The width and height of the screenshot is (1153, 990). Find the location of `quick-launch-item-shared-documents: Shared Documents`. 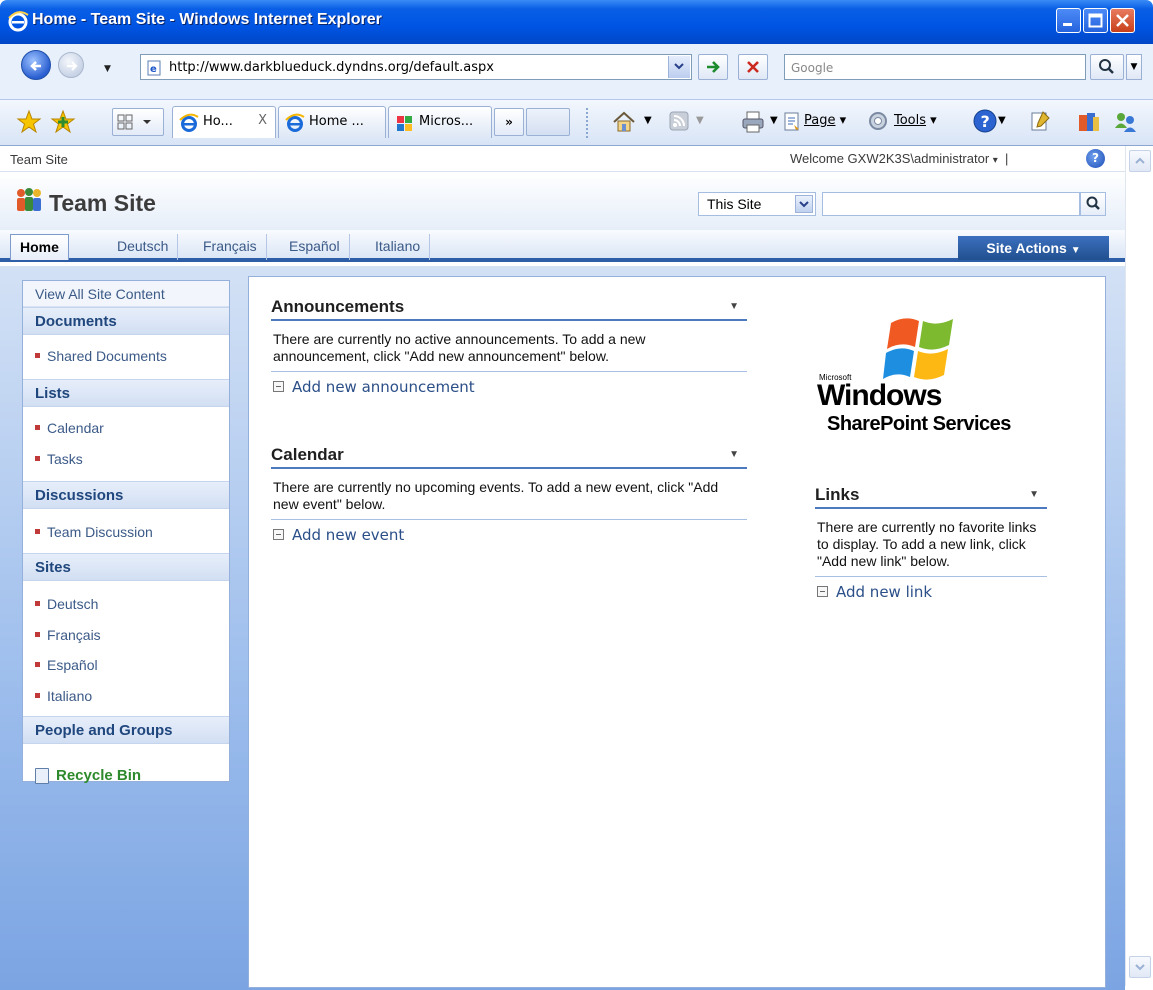

quick-launch-item-shared-documents: Shared Documents is located at coordinates (101, 356).